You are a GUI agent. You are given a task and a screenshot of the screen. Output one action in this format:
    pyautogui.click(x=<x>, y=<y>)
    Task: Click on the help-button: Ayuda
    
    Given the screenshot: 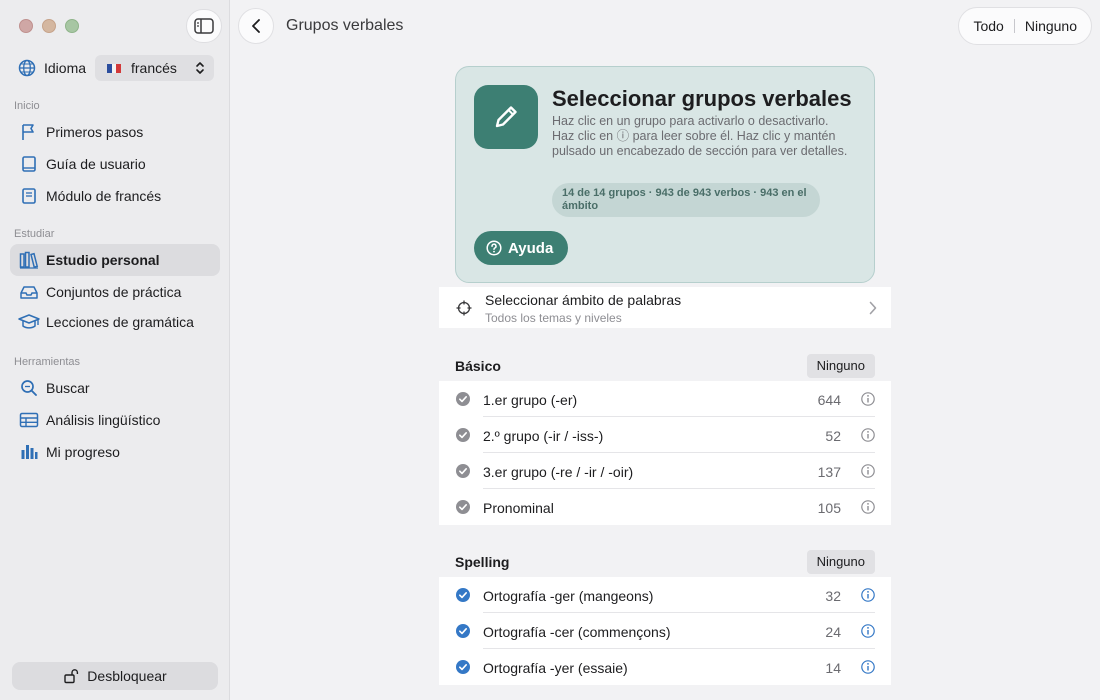 What is the action you would take?
    pyautogui.click(x=521, y=248)
    